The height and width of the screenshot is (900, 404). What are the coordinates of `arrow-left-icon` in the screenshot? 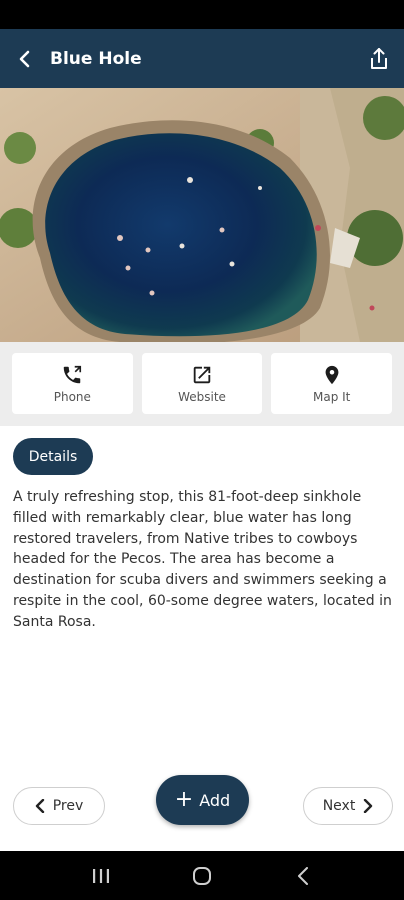 It's located at (24, 58).